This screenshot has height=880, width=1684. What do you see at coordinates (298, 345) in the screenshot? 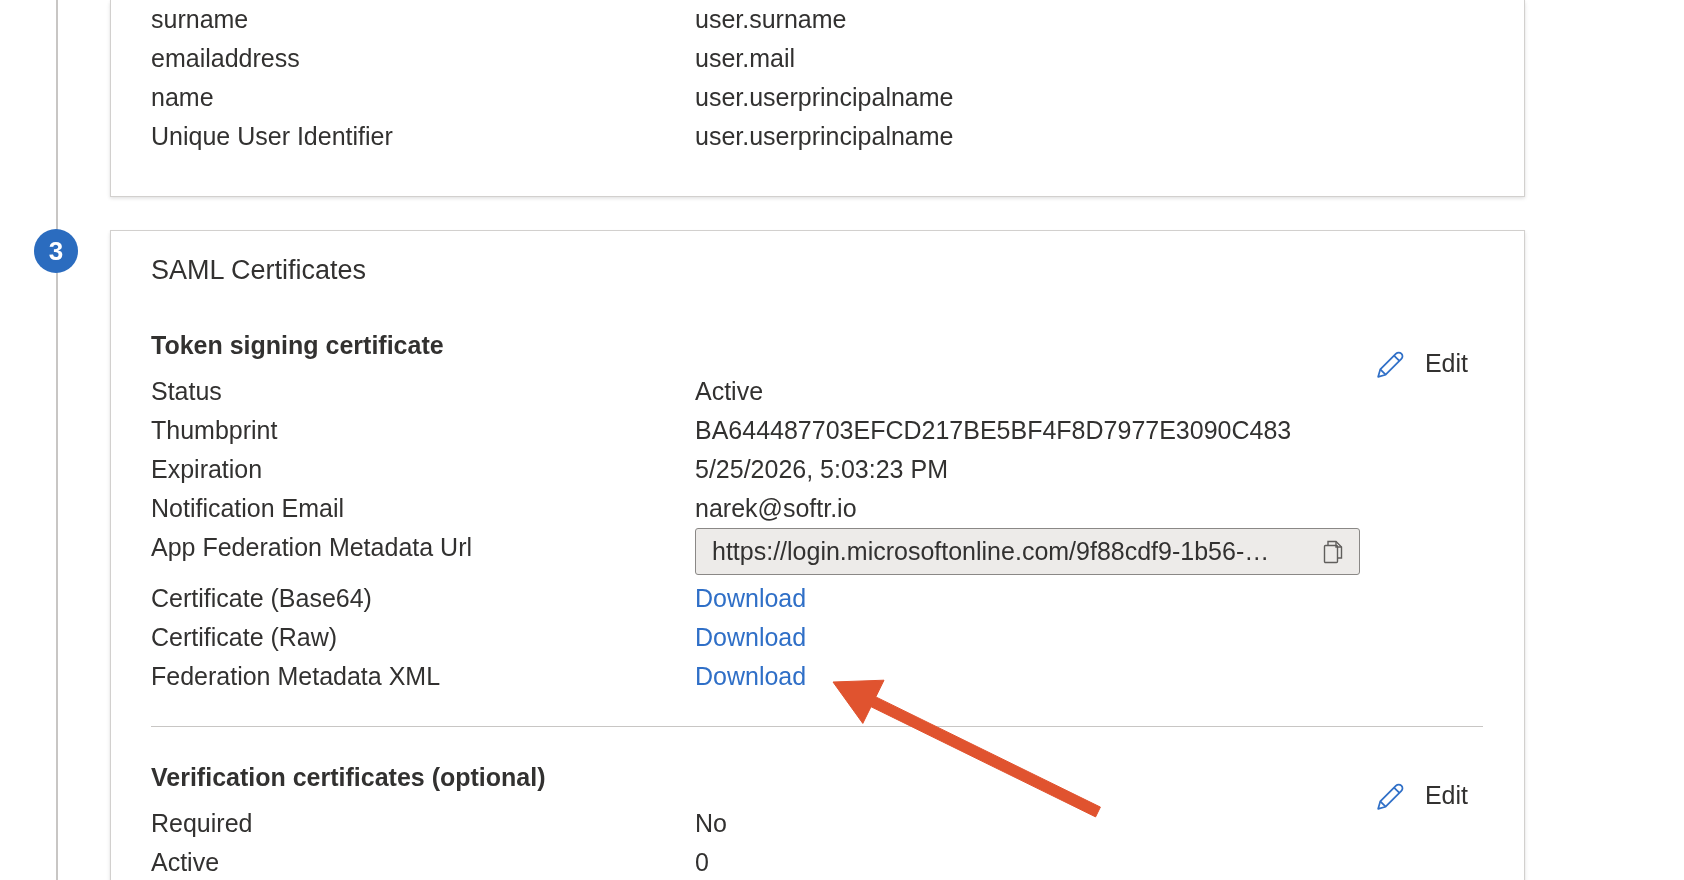
I see `subsection-title: Token signing certificate` at bounding box center [298, 345].